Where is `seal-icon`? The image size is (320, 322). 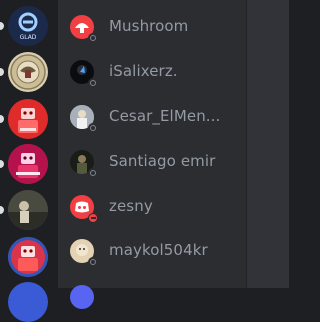
seal-icon is located at coordinates (28, 72).